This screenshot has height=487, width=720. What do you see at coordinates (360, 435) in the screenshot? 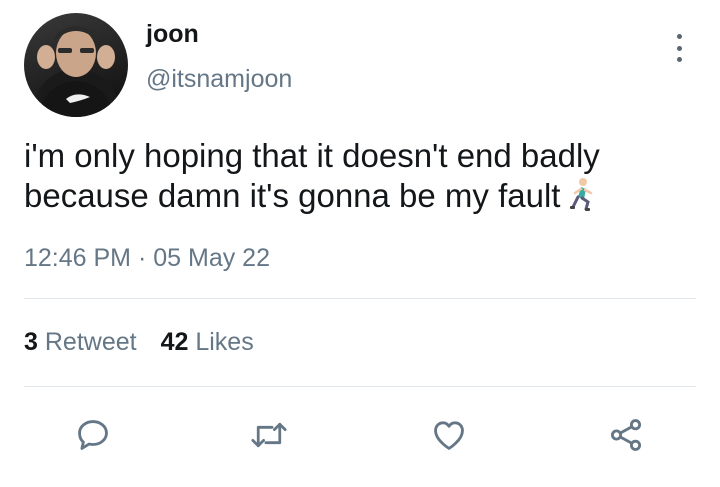
I see `tweet-actions` at bounding box center [360, 435].